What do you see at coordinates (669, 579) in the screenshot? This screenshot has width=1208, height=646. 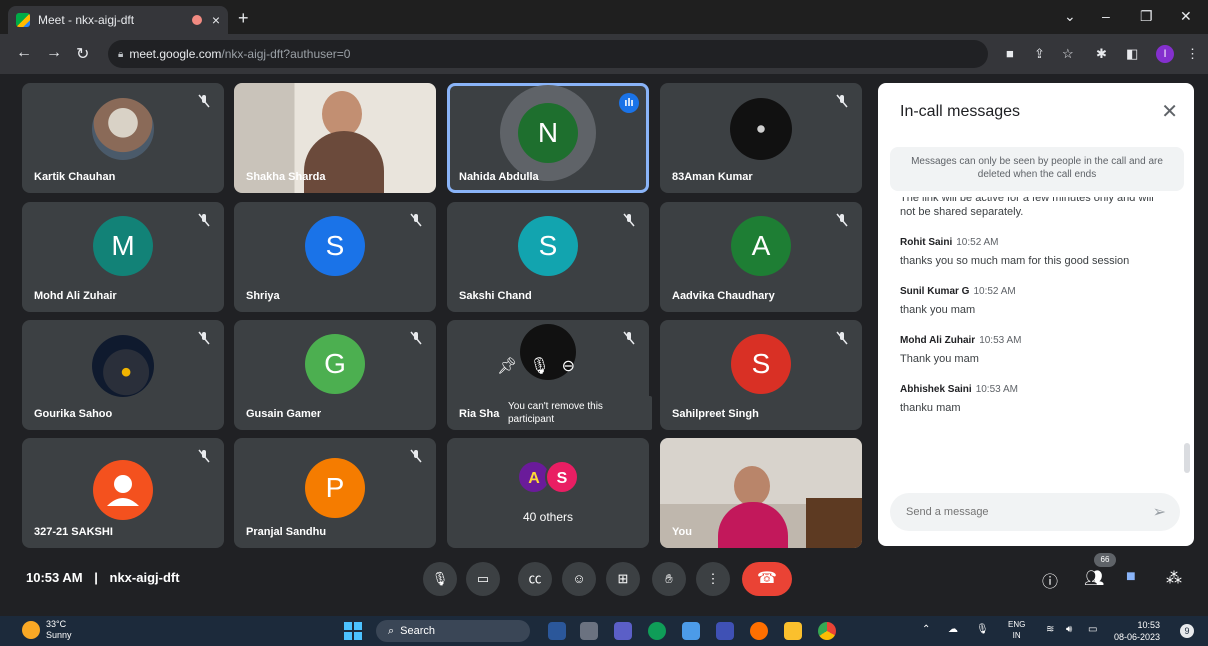 I see `raise-hand-button: ✋︎` at bounding box center [669, 579].